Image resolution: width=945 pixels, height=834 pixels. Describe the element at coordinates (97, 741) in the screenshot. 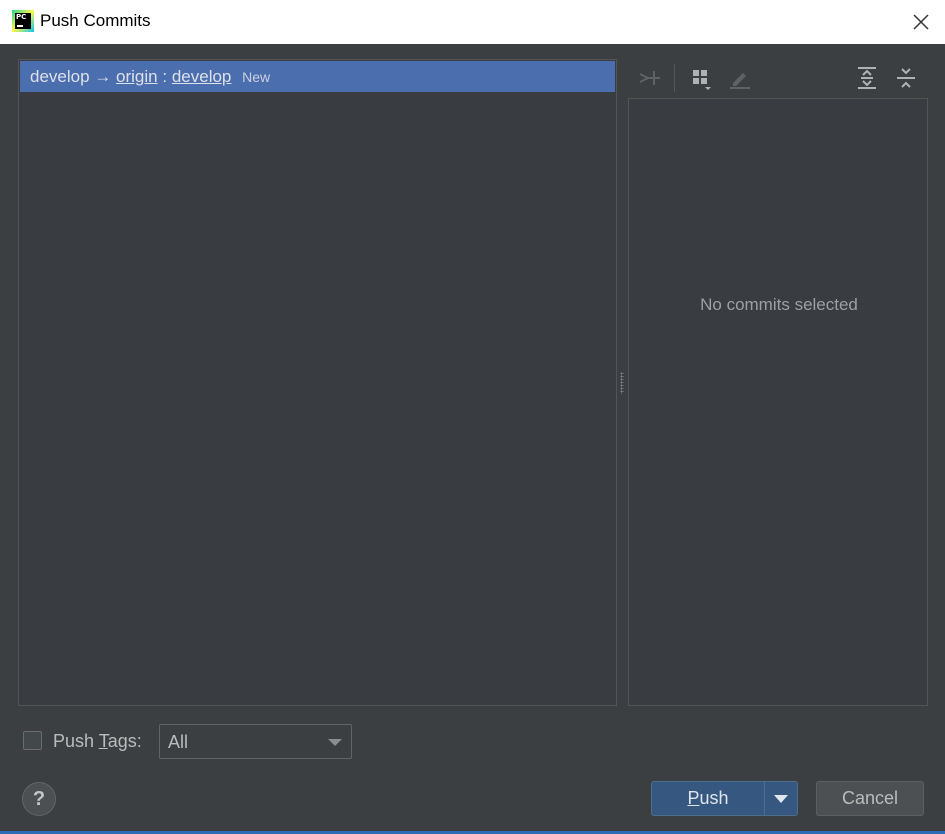

I see `push-tags-label: Push Tags:` at that location.